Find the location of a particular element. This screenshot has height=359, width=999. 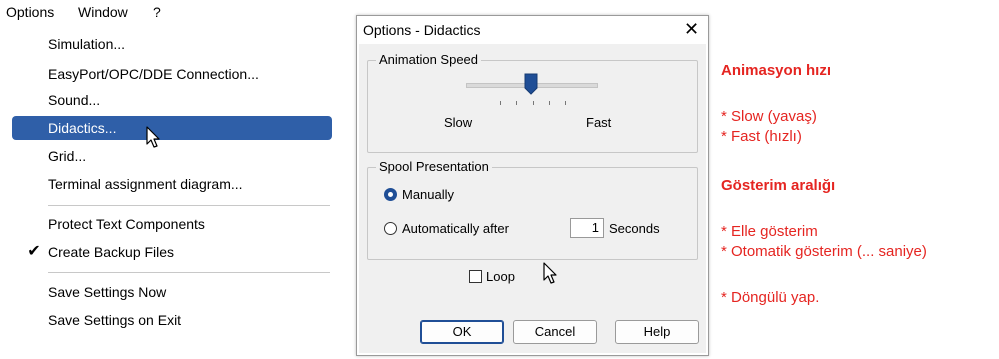

seconds-input: 1 is located at coordinates (587, 228).